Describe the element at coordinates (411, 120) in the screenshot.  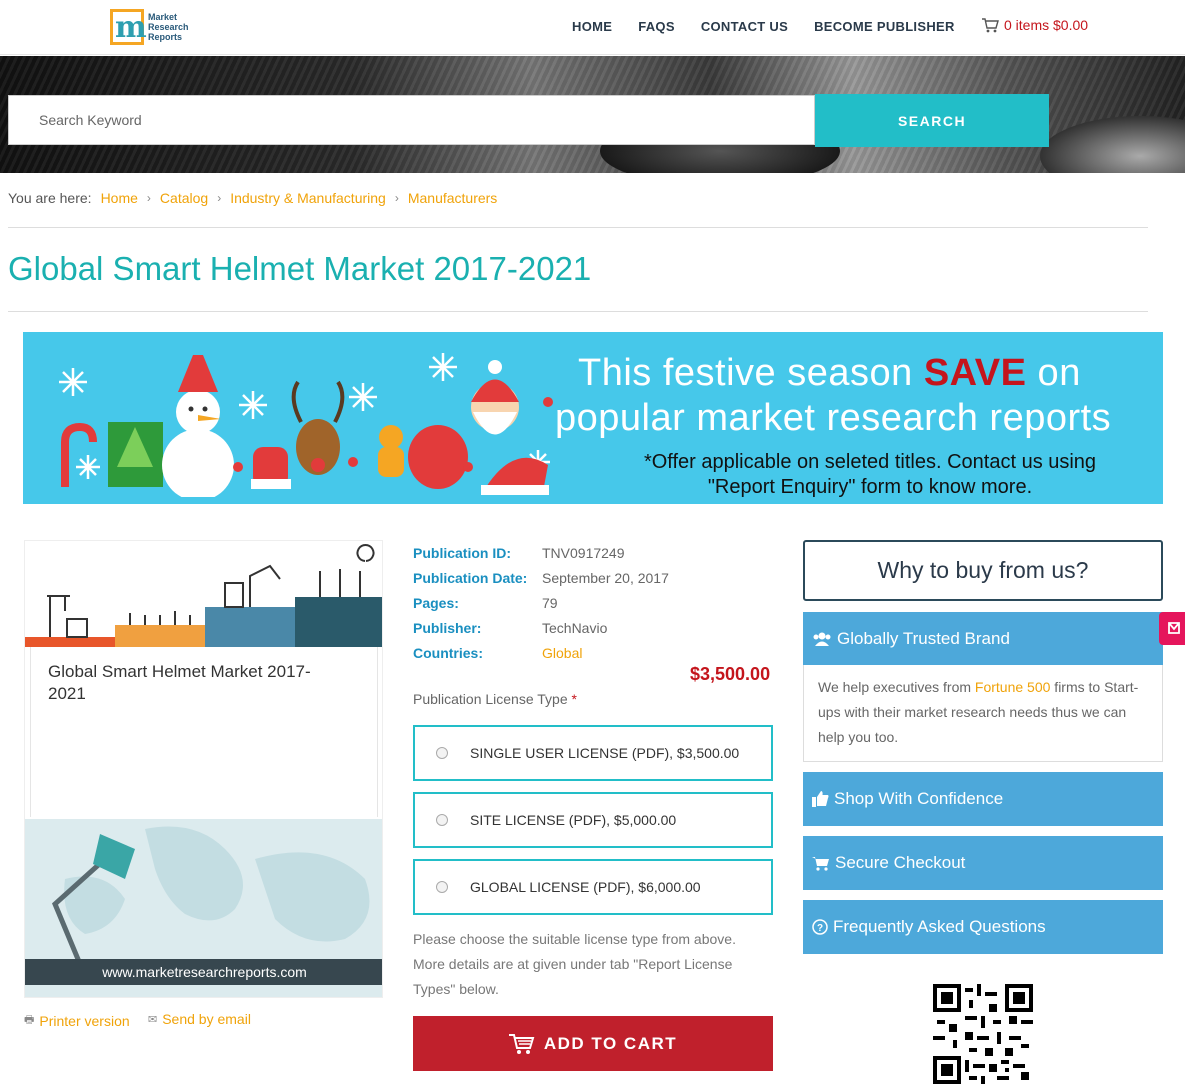
I see `search-input` at that location.